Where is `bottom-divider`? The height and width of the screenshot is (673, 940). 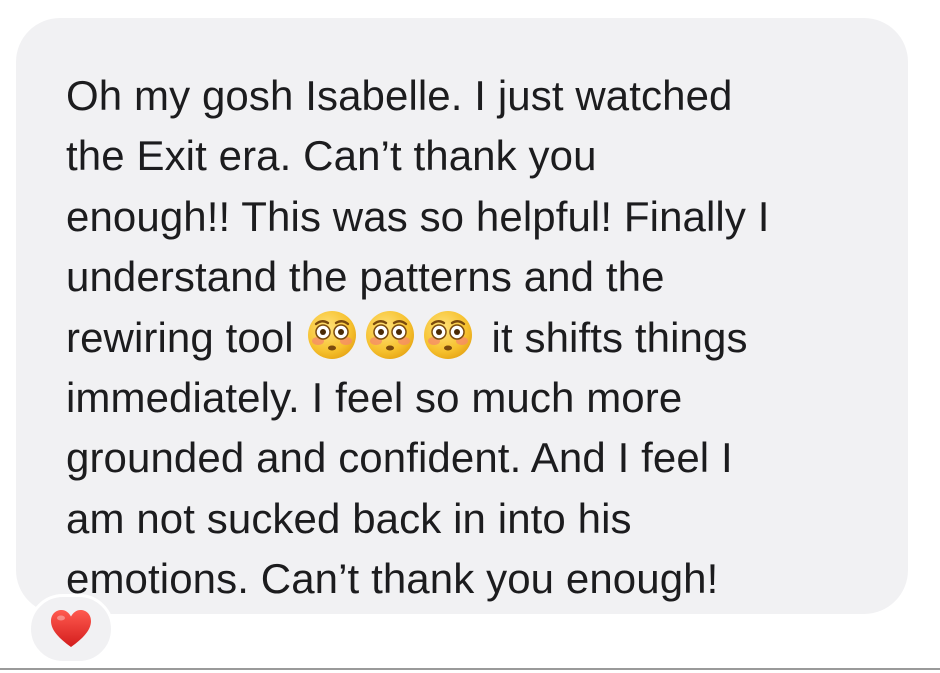
bottom-divider is located at coordinates (470, 669).